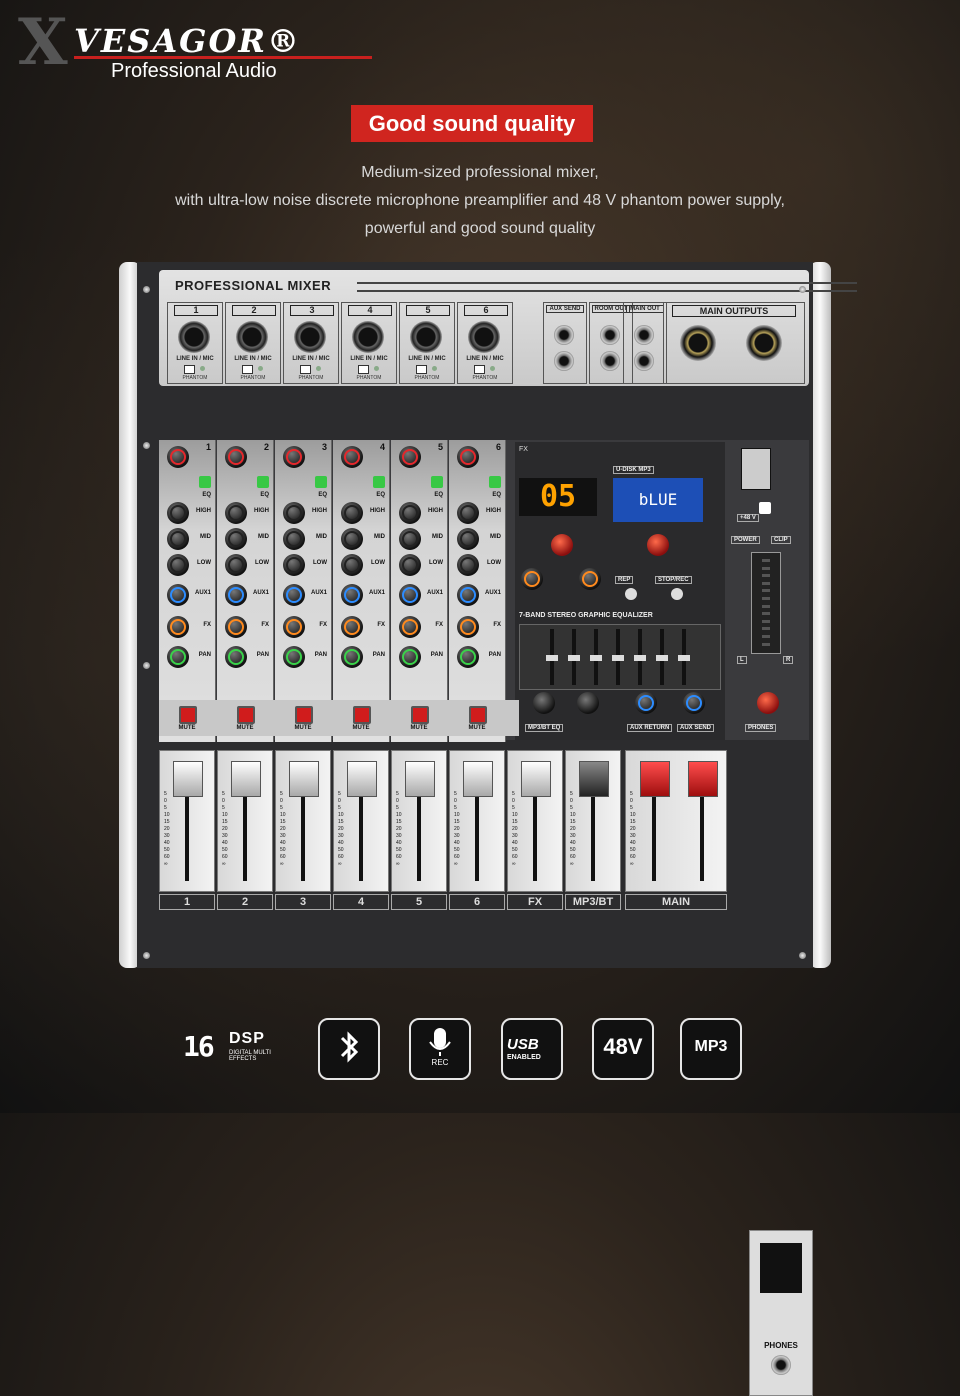  What do you see at coordinates (658, 545) in the screenshot?
I see `mp3-program-knob` at bounding box center [658, 545].